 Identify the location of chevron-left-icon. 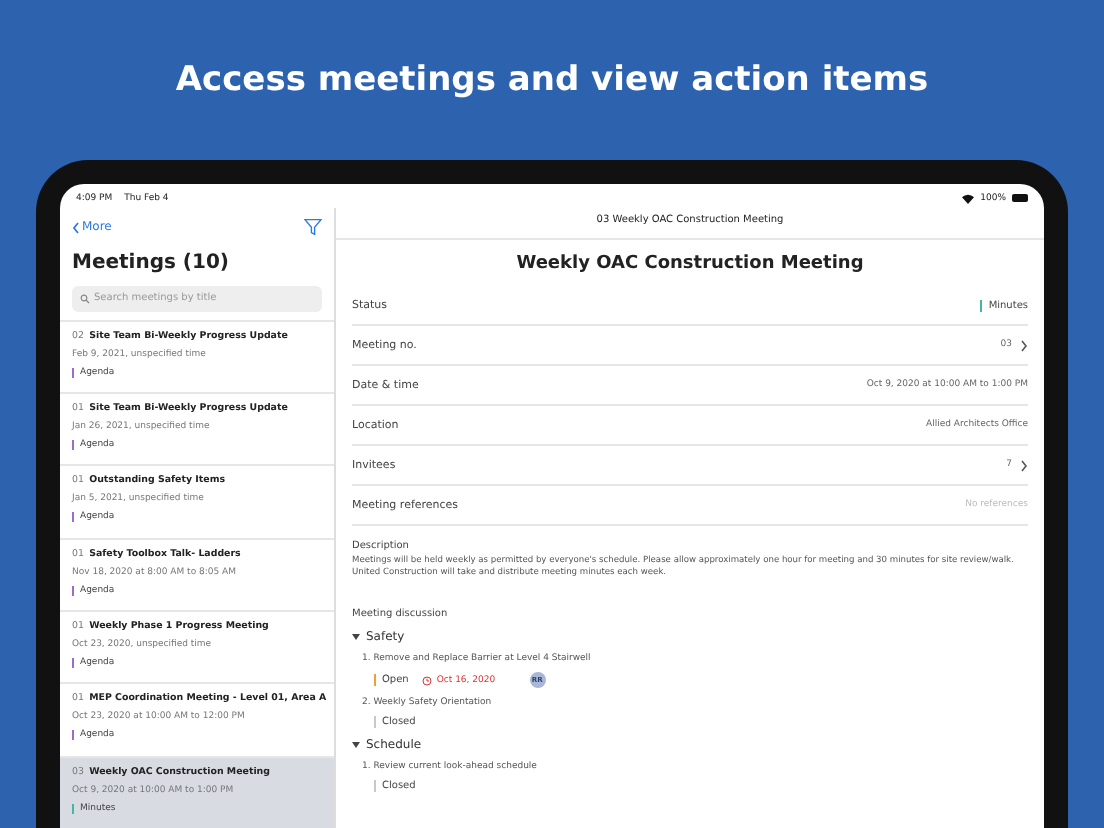
(76, 227).